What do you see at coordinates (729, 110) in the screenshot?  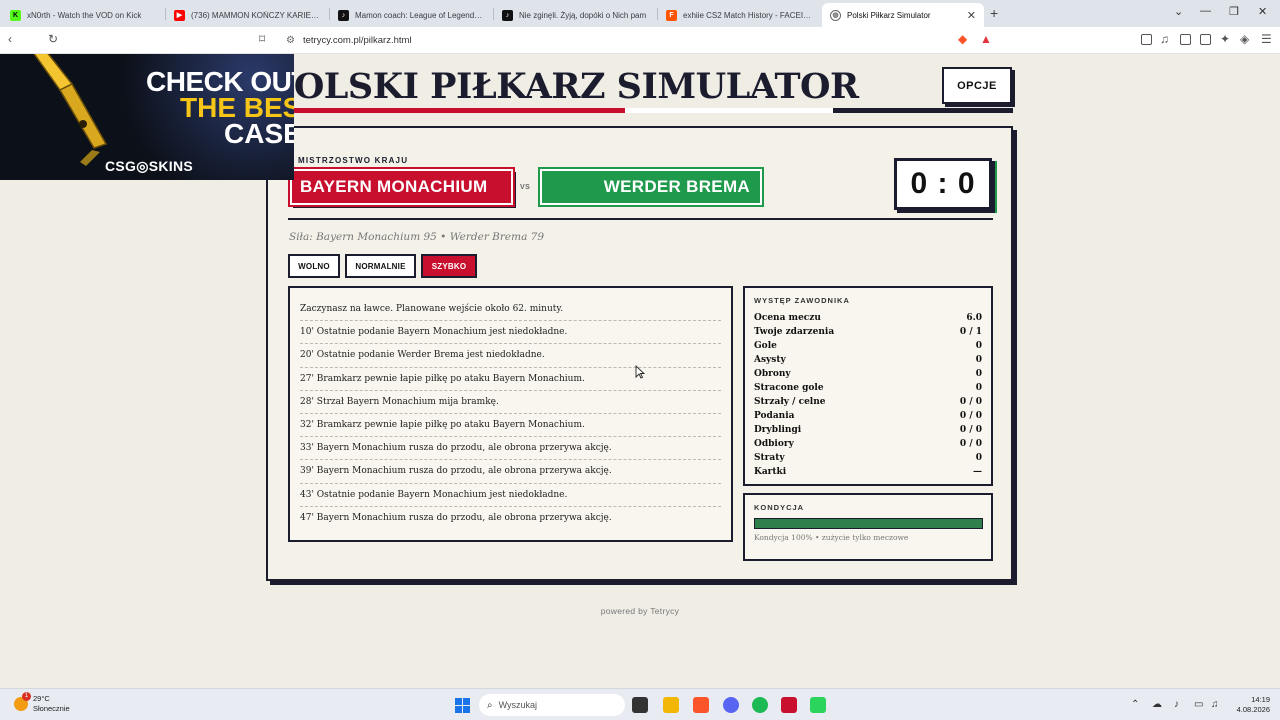 I see `title-stripe-white` at bounding box center [729, 110].